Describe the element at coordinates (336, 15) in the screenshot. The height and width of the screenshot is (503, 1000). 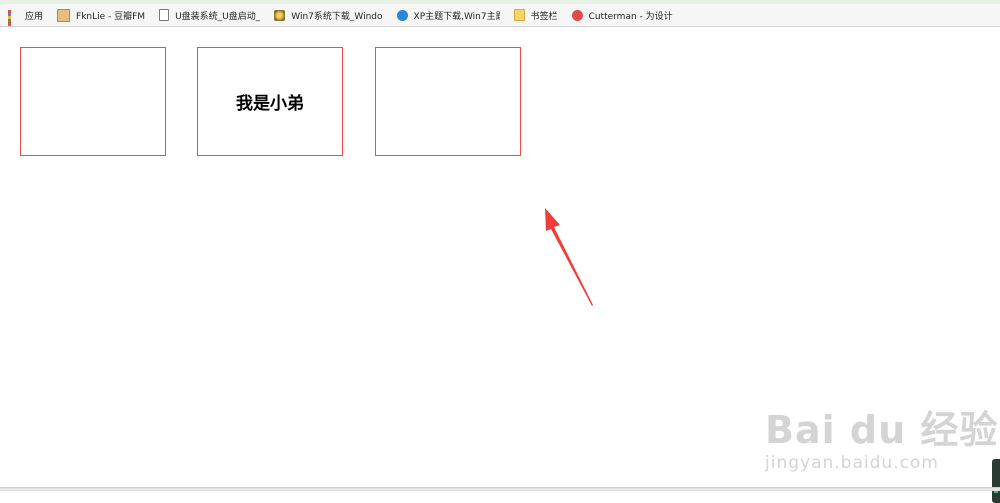
I see `bookmark-label: Win7系统下载_Windo` at that location.